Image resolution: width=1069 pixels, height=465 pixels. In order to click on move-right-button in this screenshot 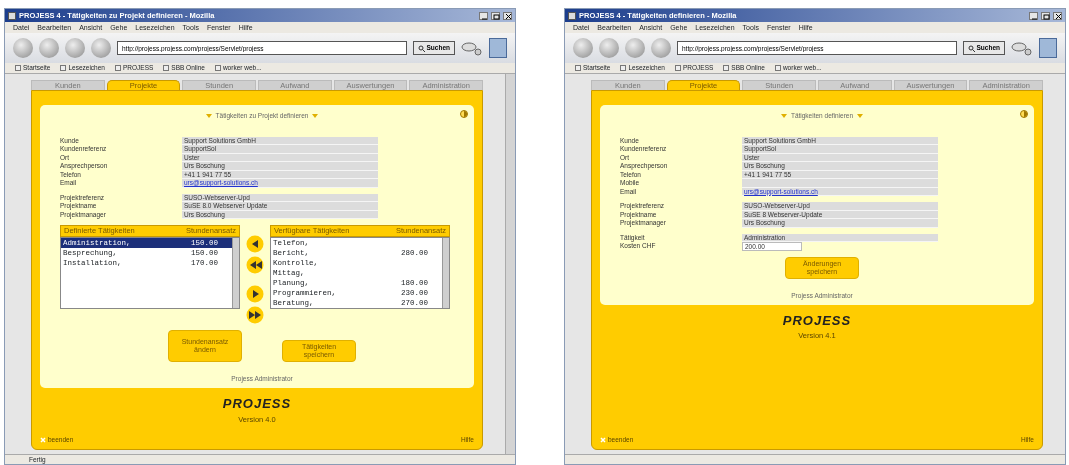, I will do `click(255, 294)`.